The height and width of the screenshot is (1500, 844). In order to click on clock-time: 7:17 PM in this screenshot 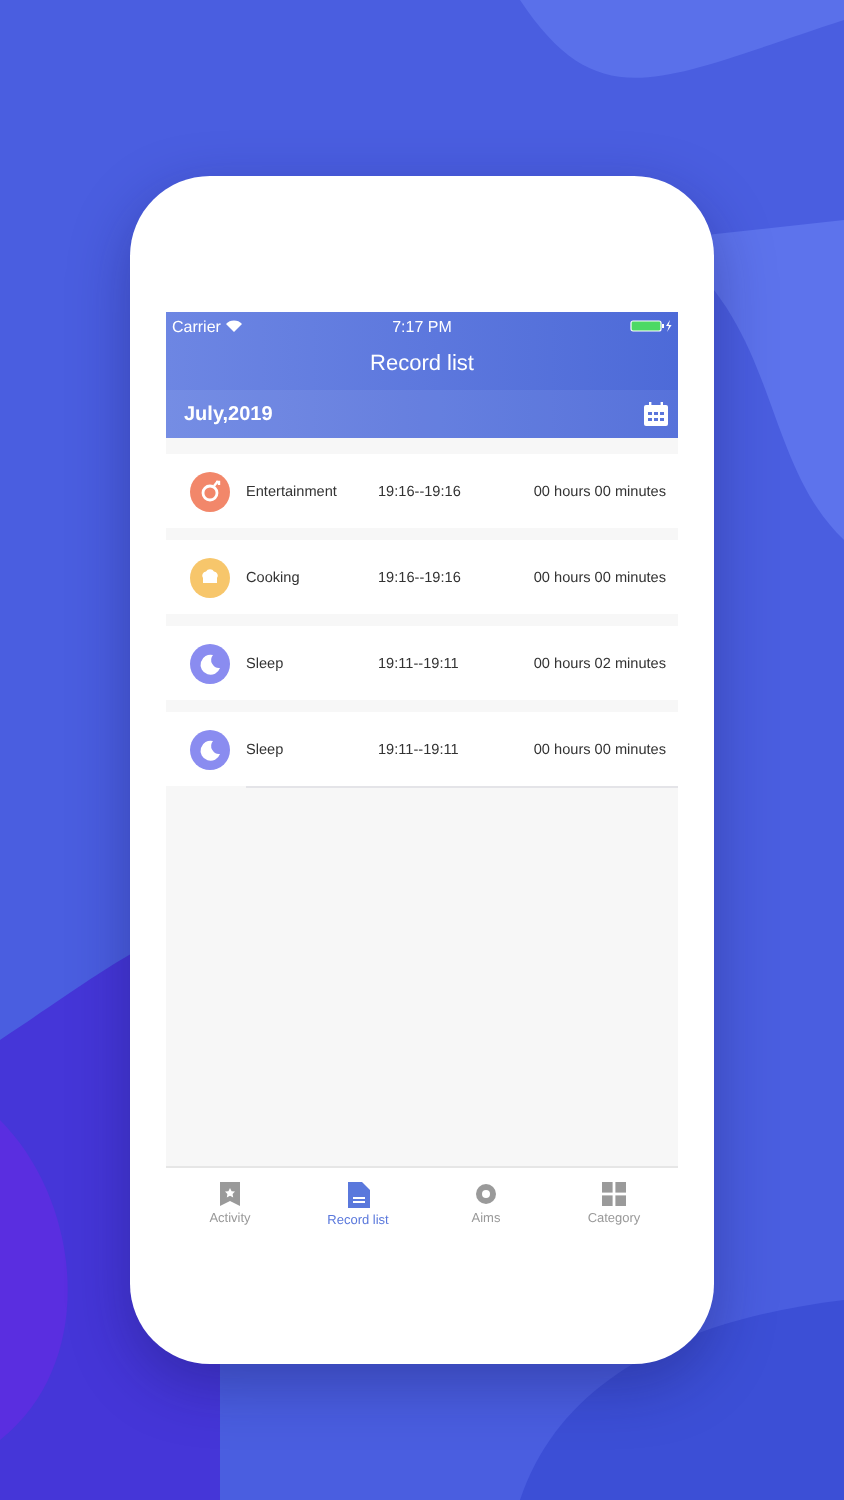, I will do `click(422, 326)`.